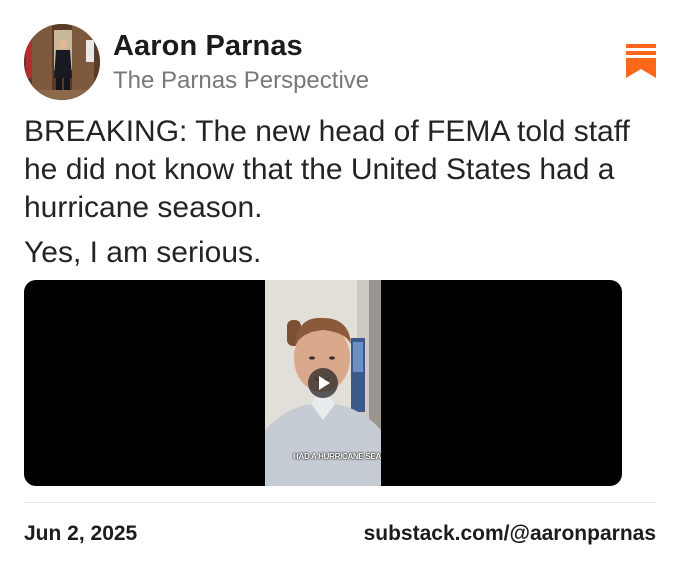  Describe the element at coordinates (143, 252) in the screenshot. I see `post-paragraph-2: Yes, I am serious.` at that location.